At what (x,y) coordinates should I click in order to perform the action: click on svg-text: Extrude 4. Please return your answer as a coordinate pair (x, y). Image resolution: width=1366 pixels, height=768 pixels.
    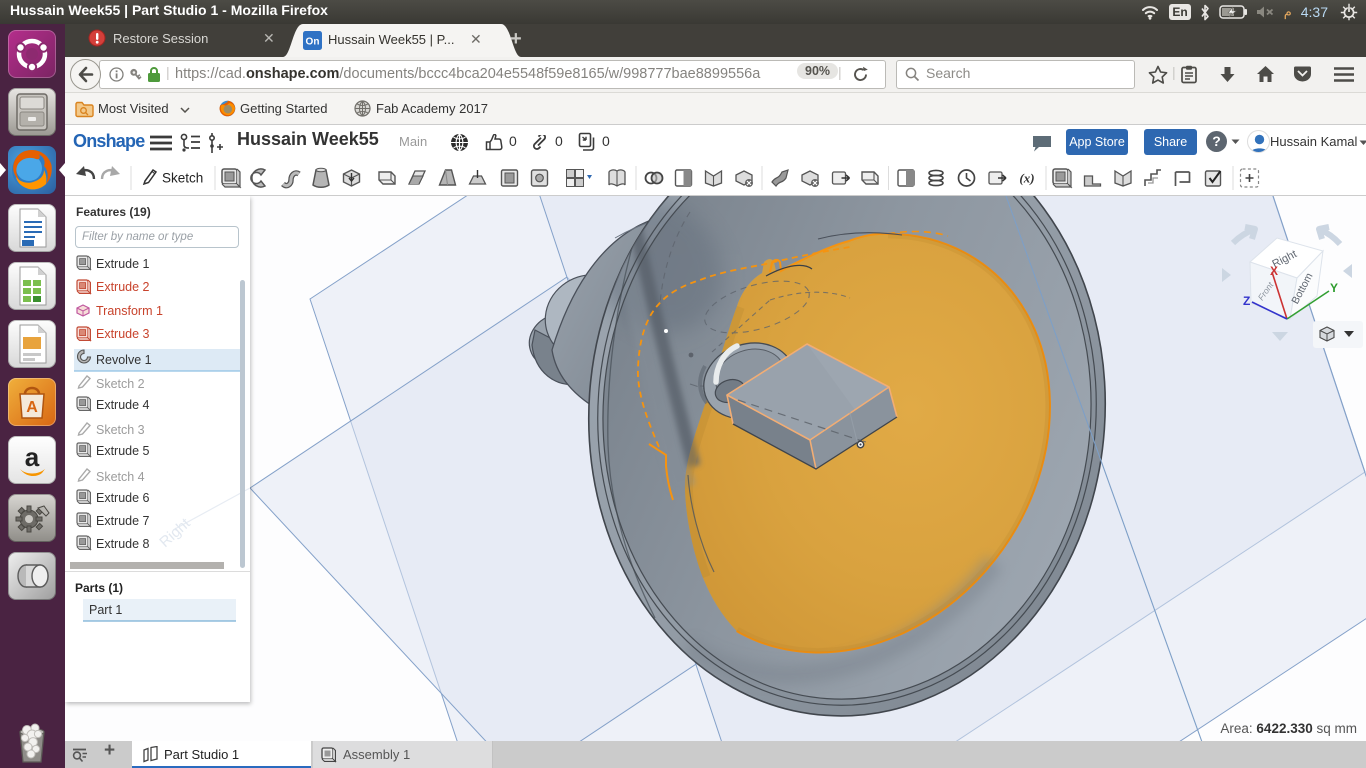
    Looking at the image, I should click on (123, 405).